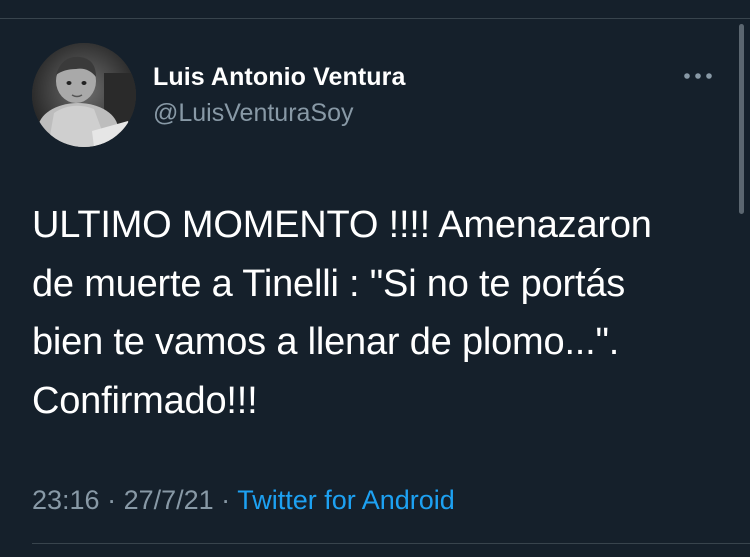 This screenshot has height=557, width=750. I want to click on avatar, so click(84, 95).